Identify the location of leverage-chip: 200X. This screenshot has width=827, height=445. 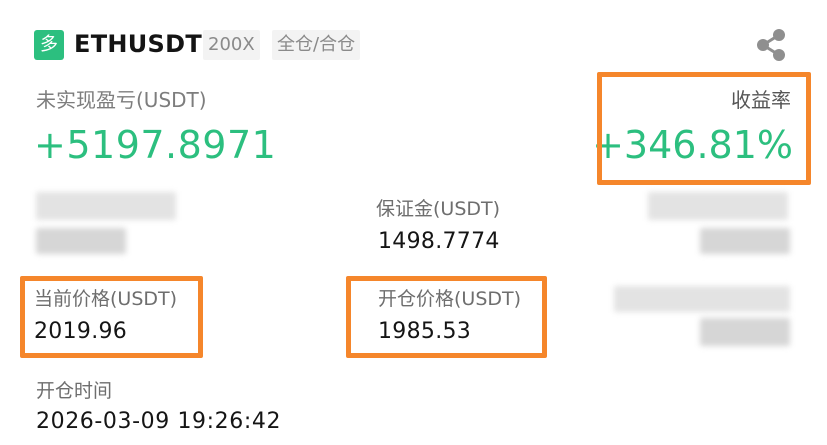
(231, 45).